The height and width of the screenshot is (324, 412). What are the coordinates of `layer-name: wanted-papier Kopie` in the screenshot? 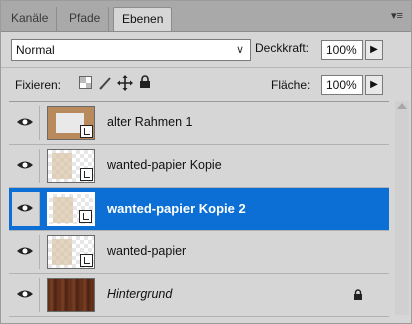 It's located at (164, 165).